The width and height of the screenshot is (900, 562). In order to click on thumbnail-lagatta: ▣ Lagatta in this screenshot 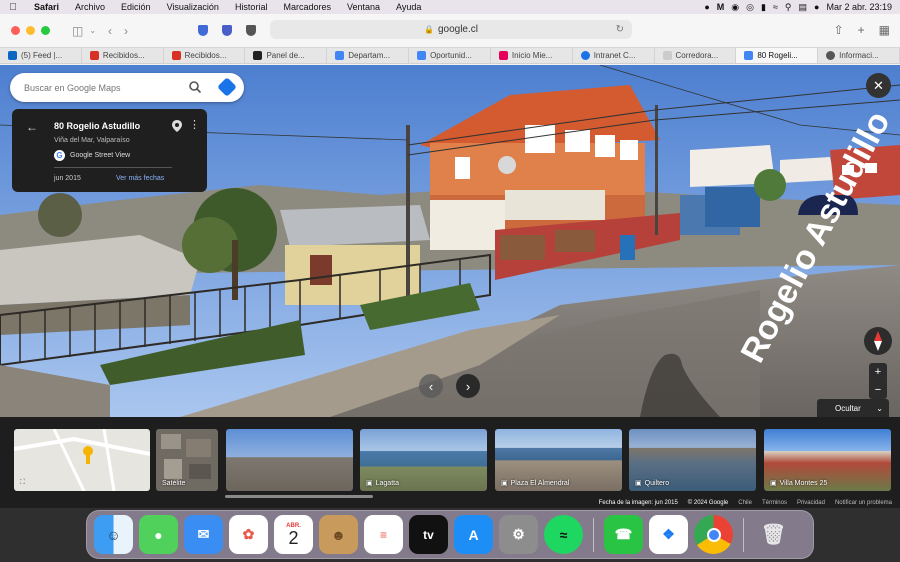, I will do `click(423, 460)`.